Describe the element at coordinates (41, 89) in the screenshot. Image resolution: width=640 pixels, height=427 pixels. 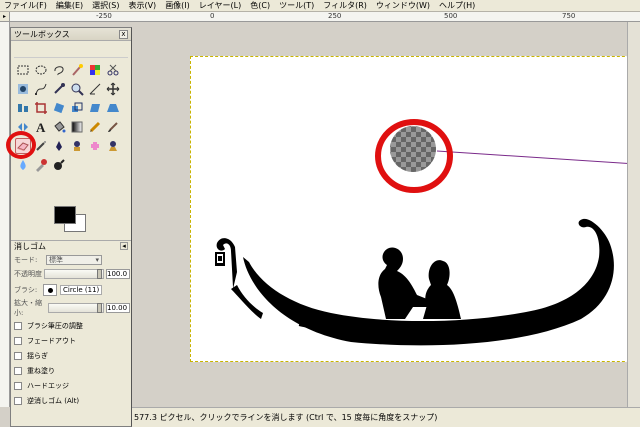
I see `paths-icon` at that location.